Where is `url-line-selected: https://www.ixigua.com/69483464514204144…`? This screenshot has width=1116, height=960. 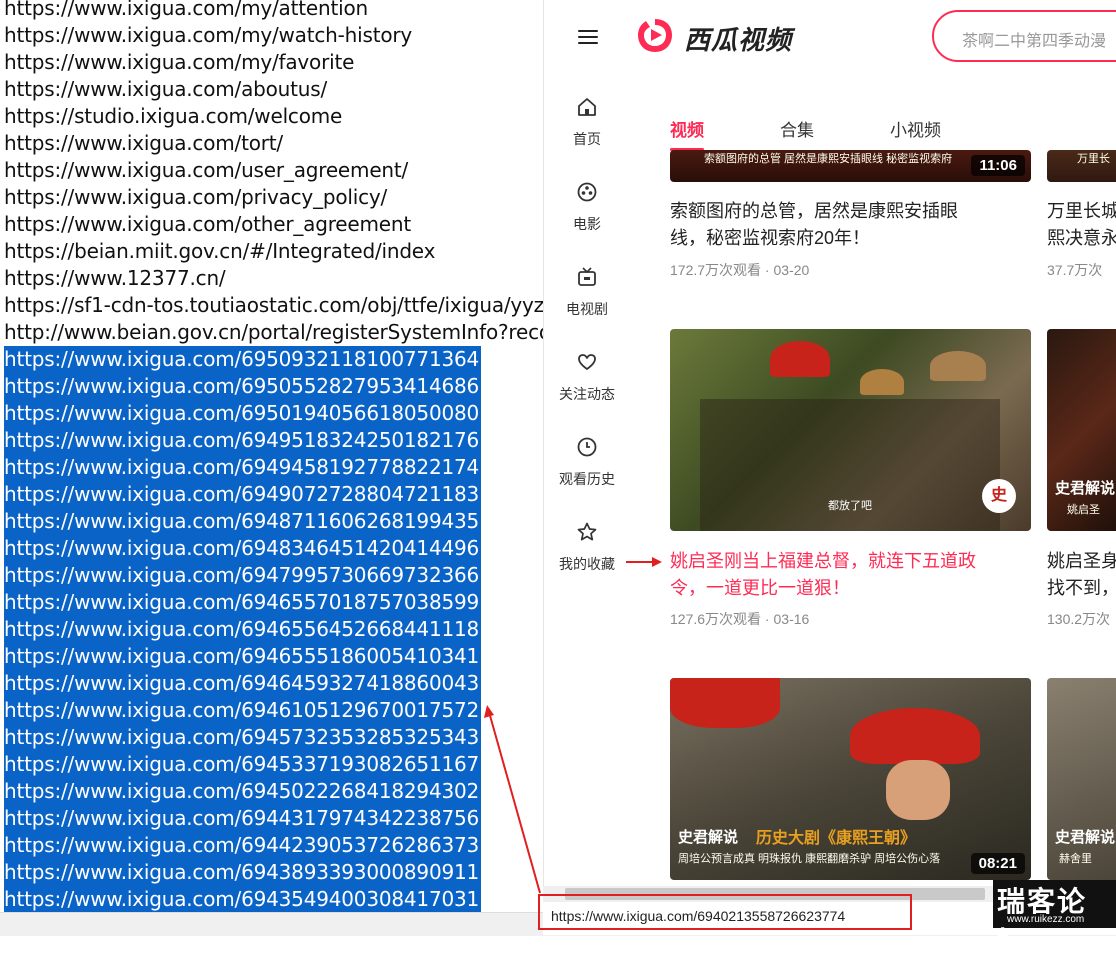
url-line-selected: https://www.ixigua.com/69483464514204144… is located at coordinates (243, 548).